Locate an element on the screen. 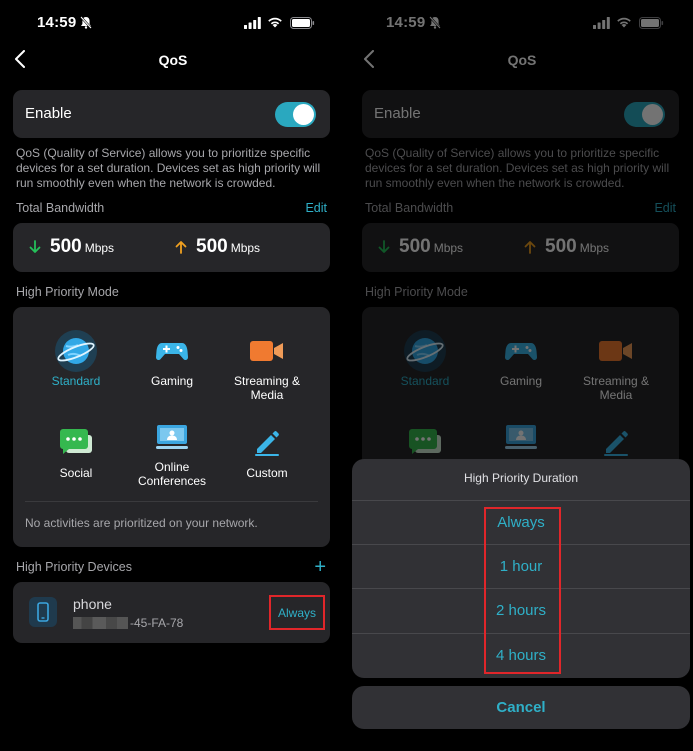 The image size is (693, 751). enable-row: Enable is located at coordinates (171, 114).